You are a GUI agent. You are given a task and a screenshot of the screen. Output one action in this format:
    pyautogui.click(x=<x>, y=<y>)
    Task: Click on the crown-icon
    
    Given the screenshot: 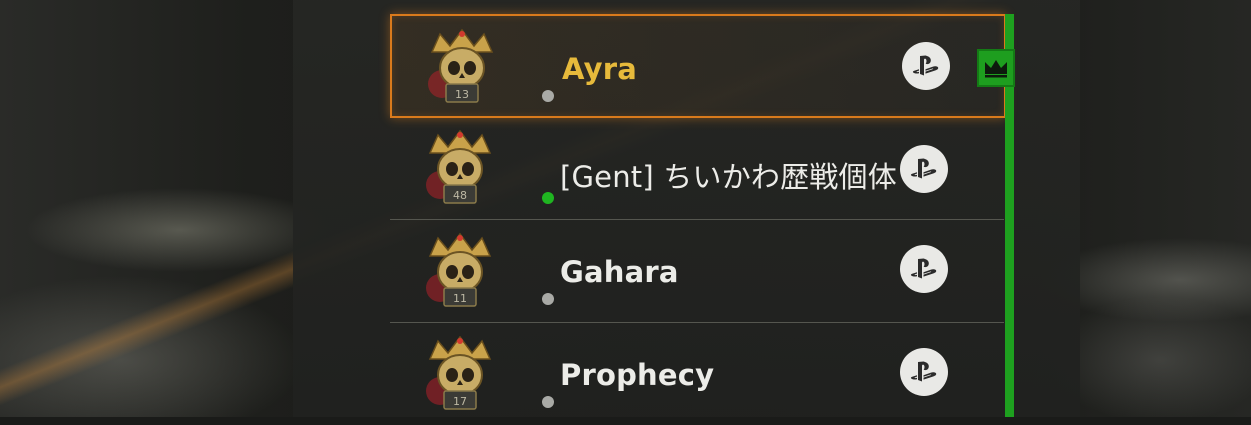 What is the action you would take?
    pyautogui.click(x=996, y=68)
    